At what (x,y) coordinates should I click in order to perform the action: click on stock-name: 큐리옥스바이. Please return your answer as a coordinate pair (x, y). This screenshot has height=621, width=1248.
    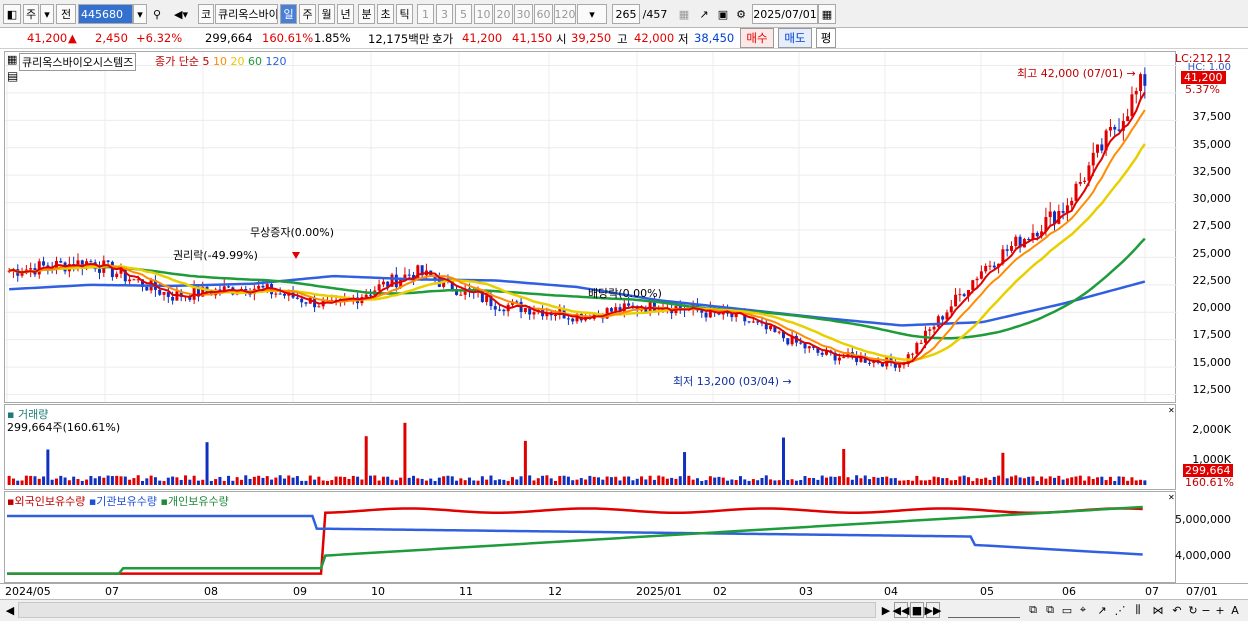
    Looking at the image, I should click on (246, 14).